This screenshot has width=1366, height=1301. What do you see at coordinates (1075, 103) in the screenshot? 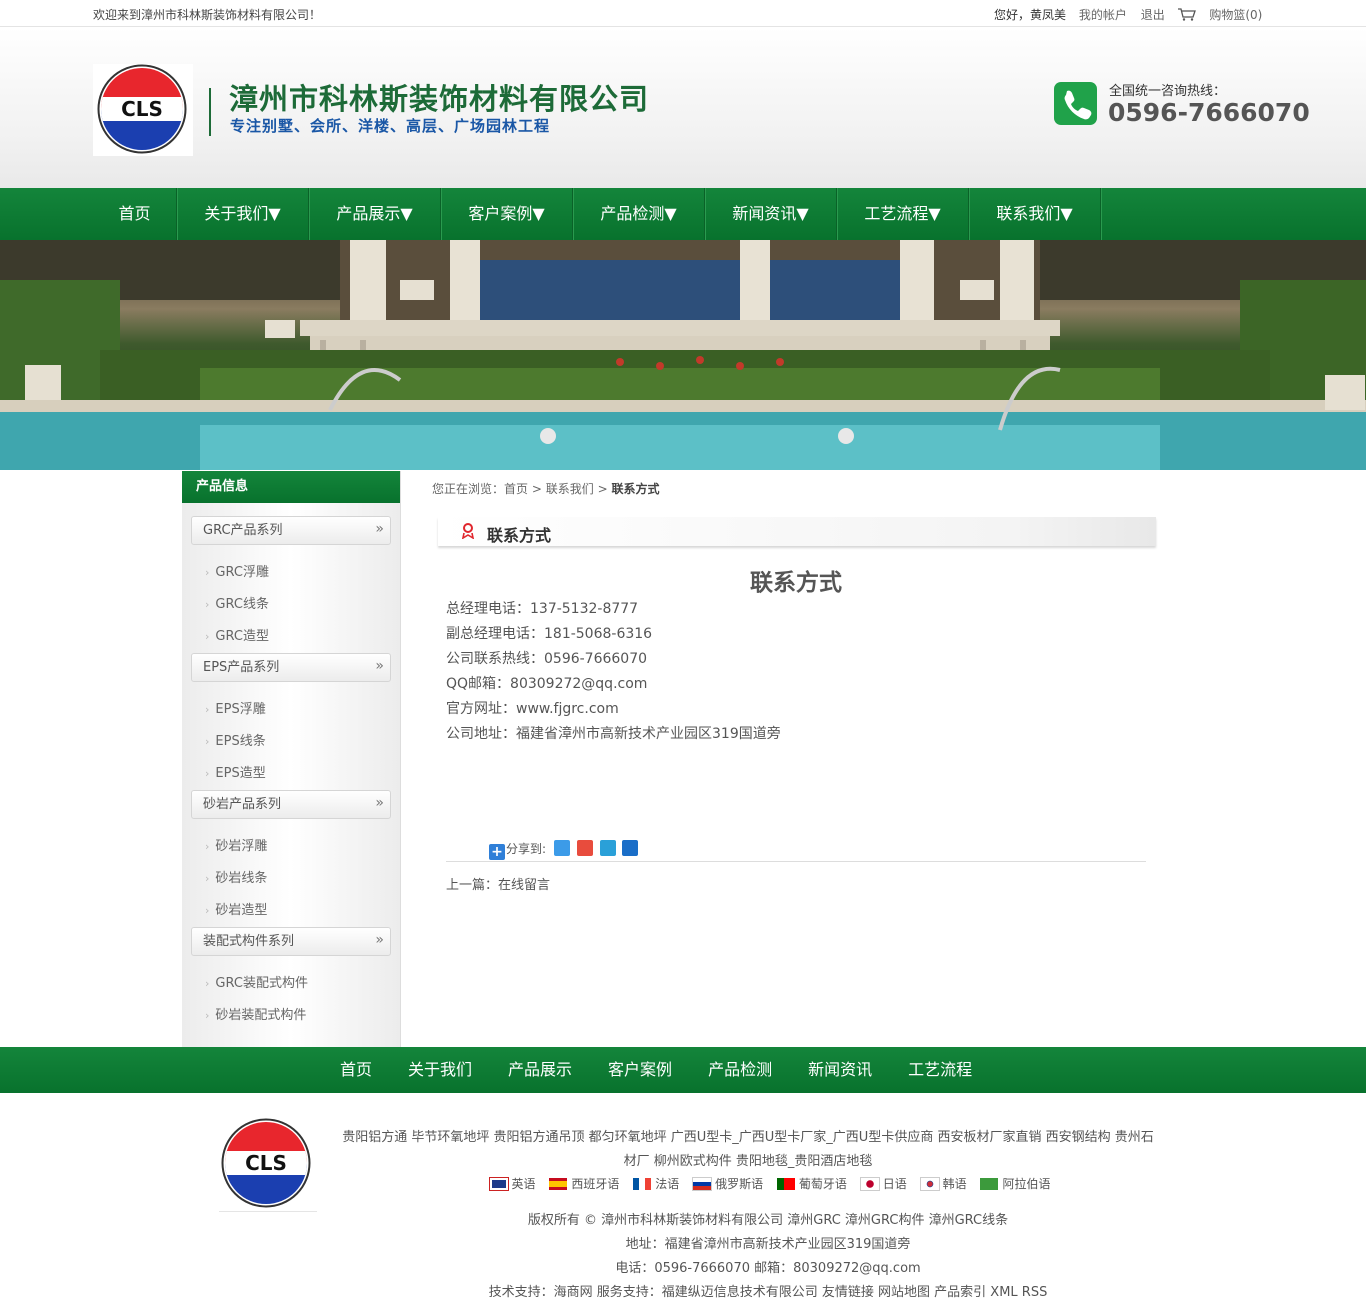
I see `phone-icon` at bounding box center [1075, 103].